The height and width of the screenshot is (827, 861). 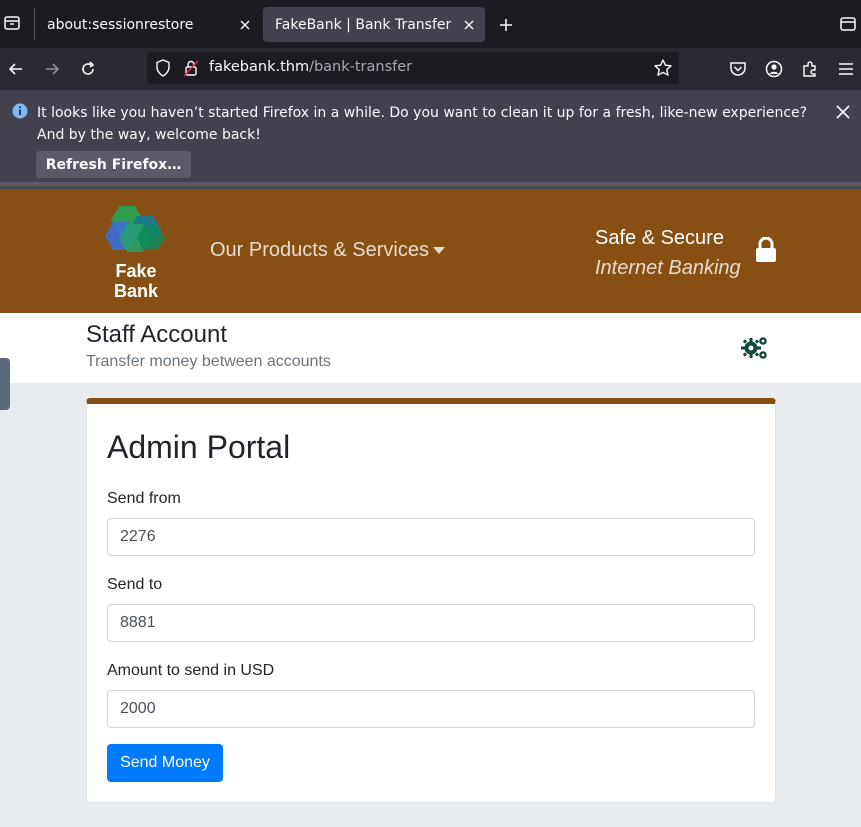 I want to click on card-heading: Admin Portal, so click(x=199, y=447).